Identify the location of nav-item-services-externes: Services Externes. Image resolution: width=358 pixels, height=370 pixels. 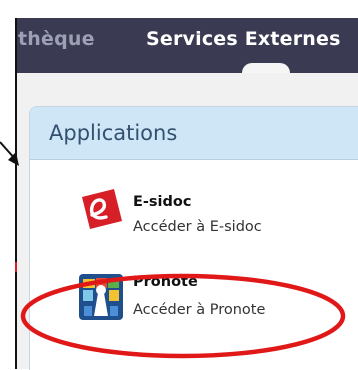
(243, 39).